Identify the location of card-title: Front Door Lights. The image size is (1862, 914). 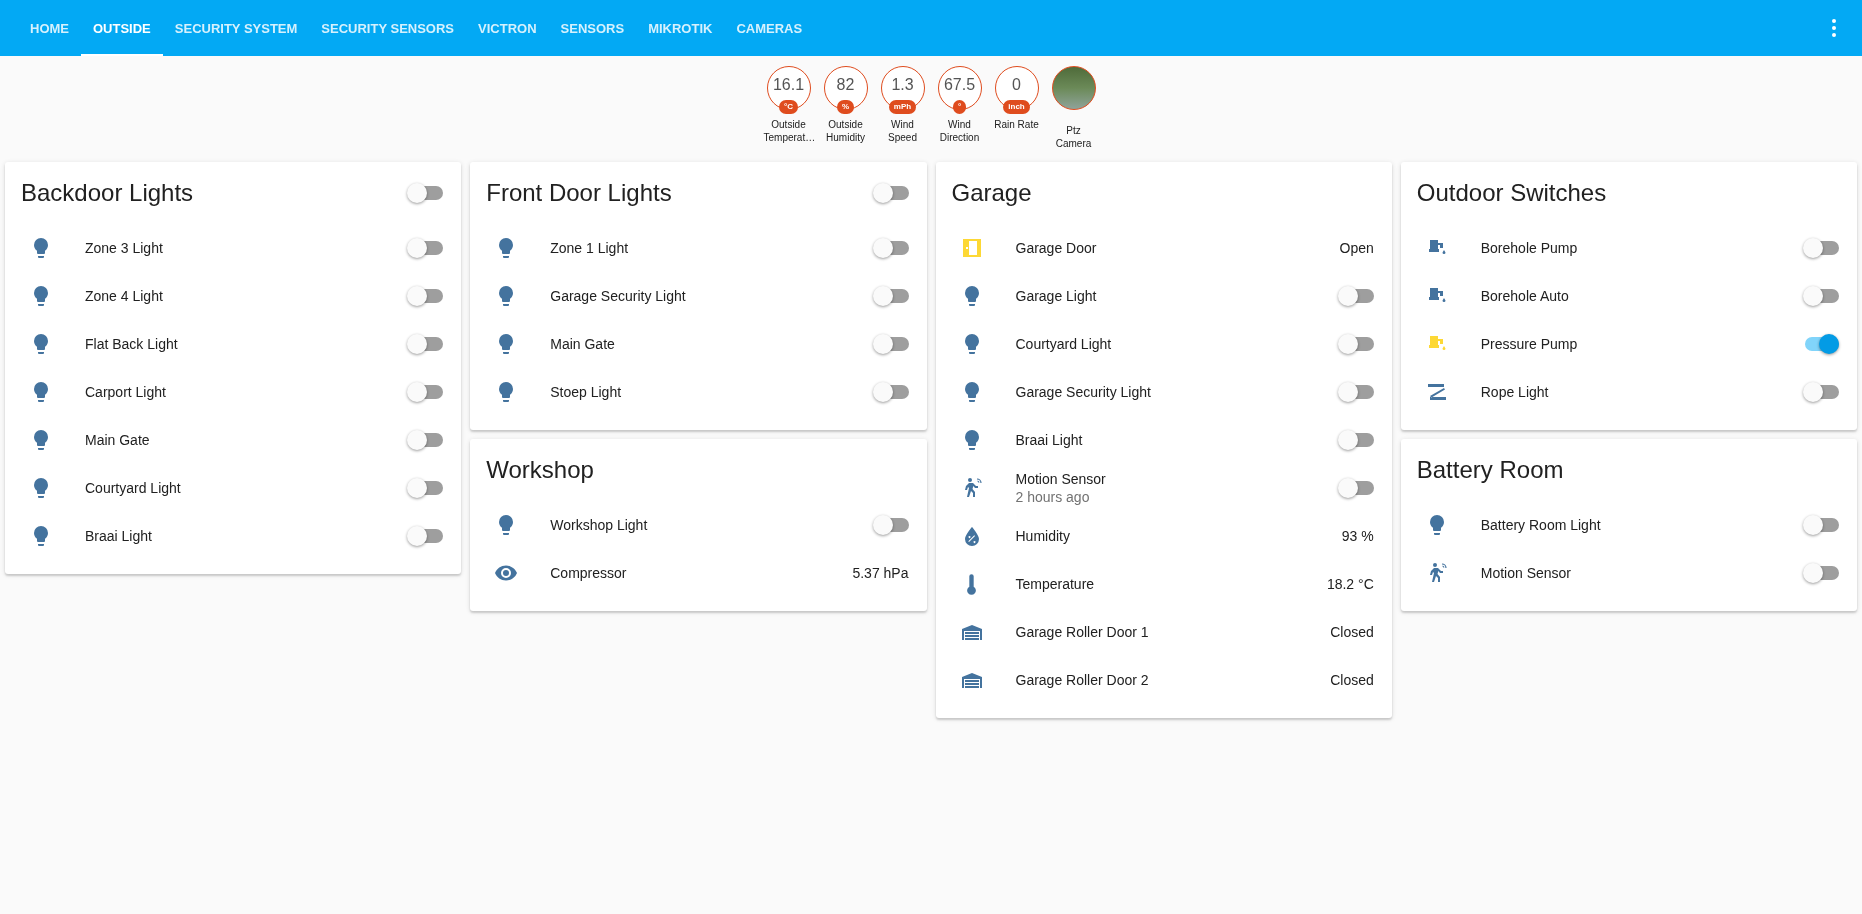
(579, 193).